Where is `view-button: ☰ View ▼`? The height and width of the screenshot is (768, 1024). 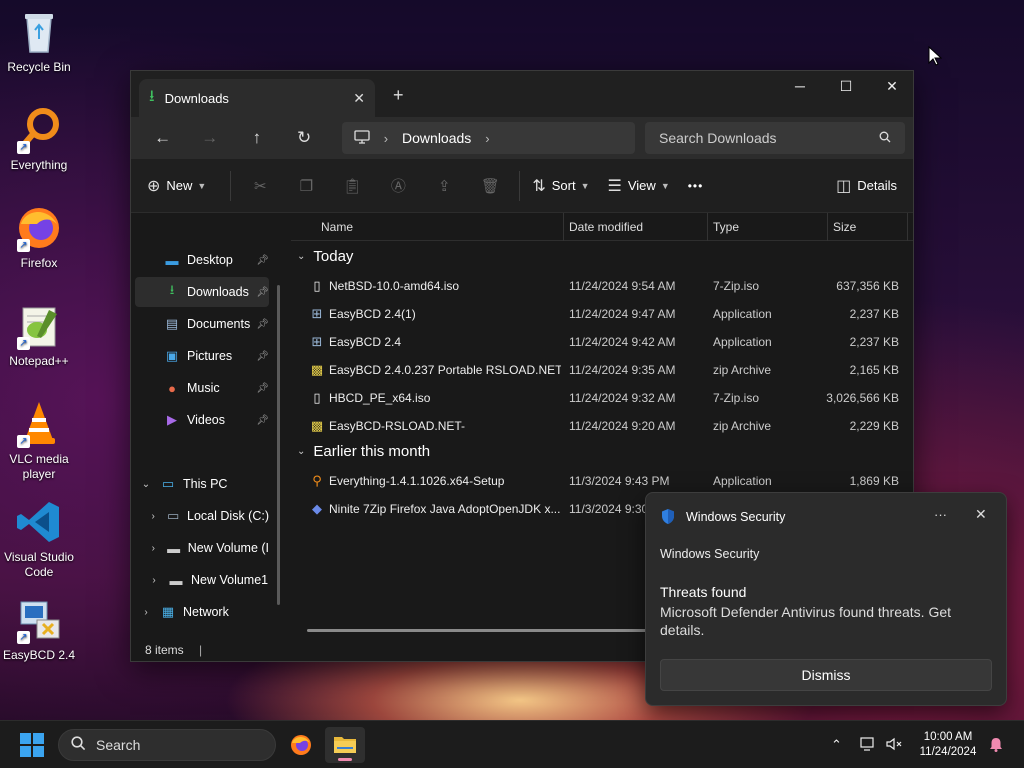 view-button: ☰ View ▼ is located at coordinates (639, 186).